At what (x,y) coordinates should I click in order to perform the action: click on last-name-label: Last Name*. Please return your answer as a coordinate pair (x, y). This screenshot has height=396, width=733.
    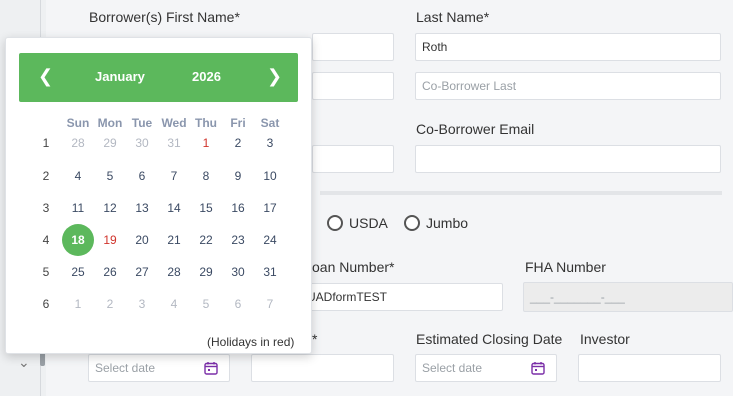
    Looking at the image, I should click on (453, 17).